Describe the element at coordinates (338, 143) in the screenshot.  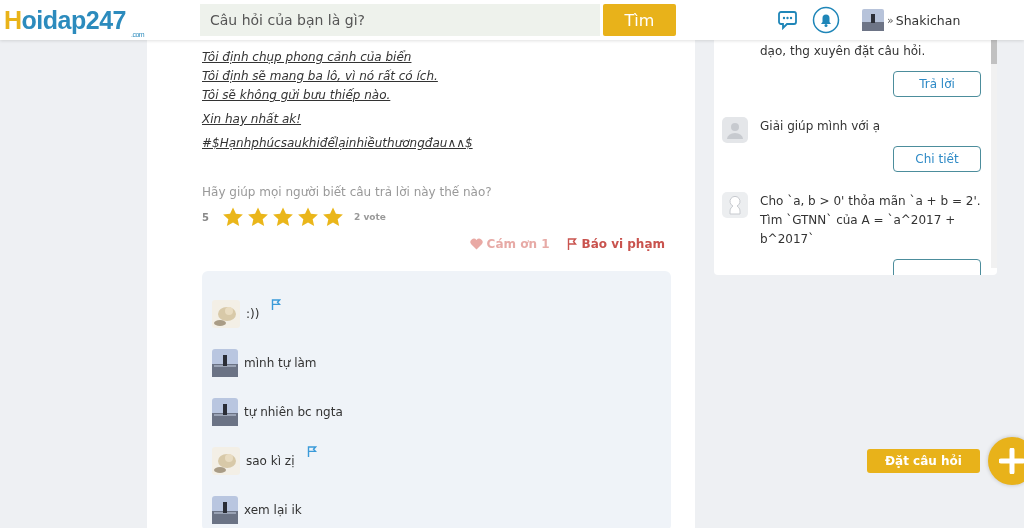
I see `answer-text: #$Hạnhphúcsaukhiđểlạinhiềuthươngđau∧∧$` at that location.